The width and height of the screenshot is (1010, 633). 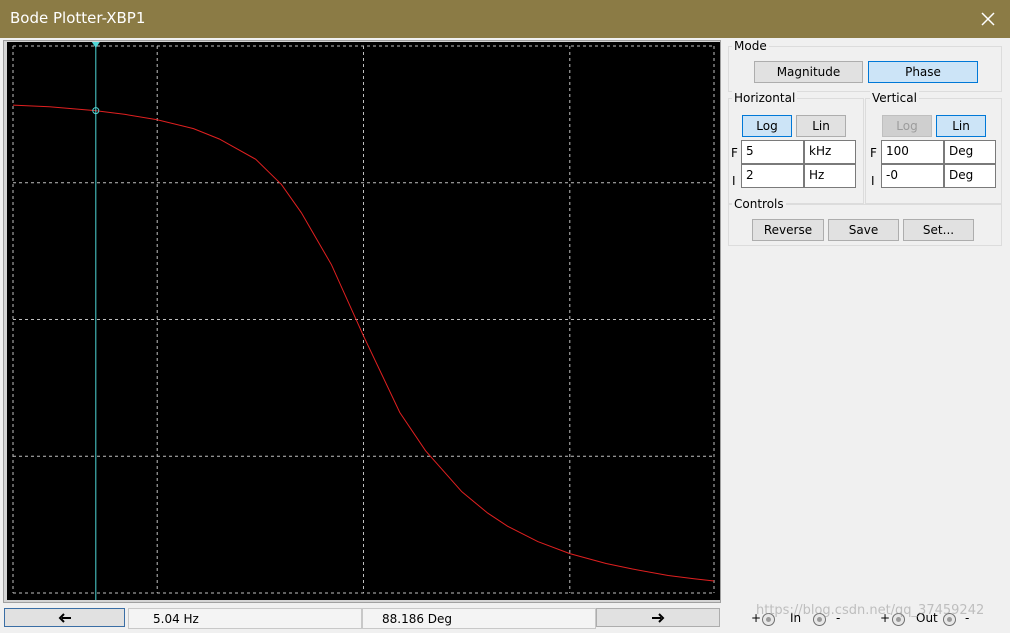 I want to click on title-bar: Bode Plotter-XBP1, so click(x=505, y=19).